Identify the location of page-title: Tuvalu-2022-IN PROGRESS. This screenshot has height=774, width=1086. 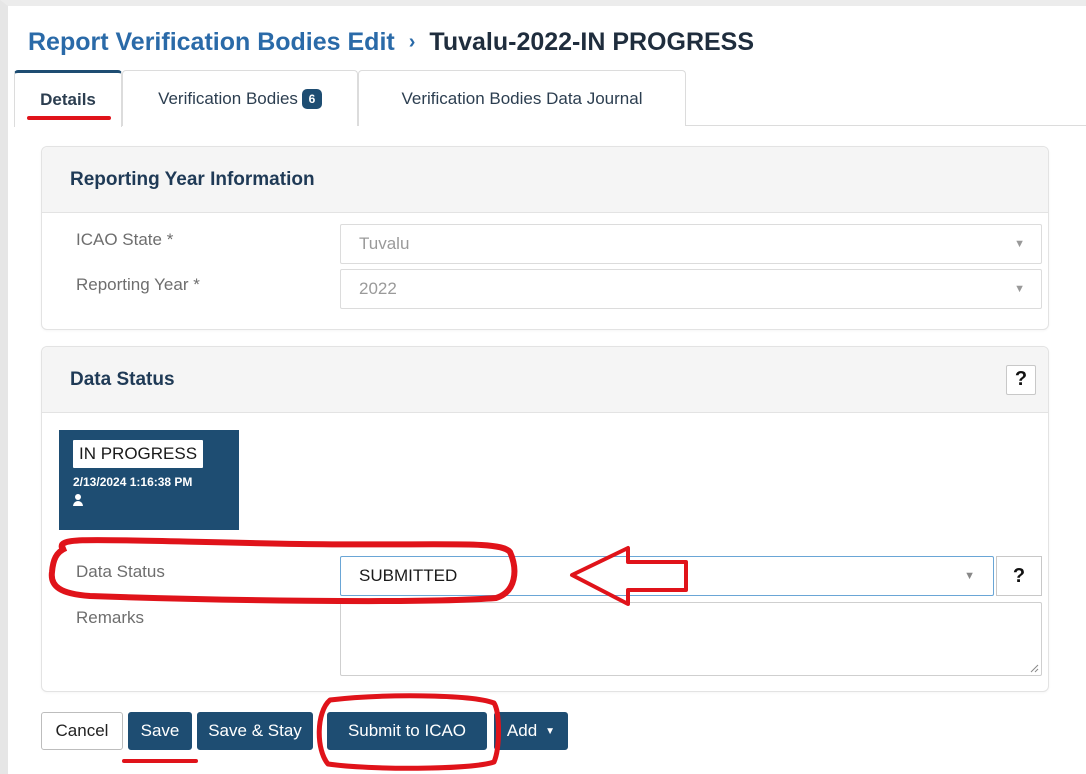
(592, 41).